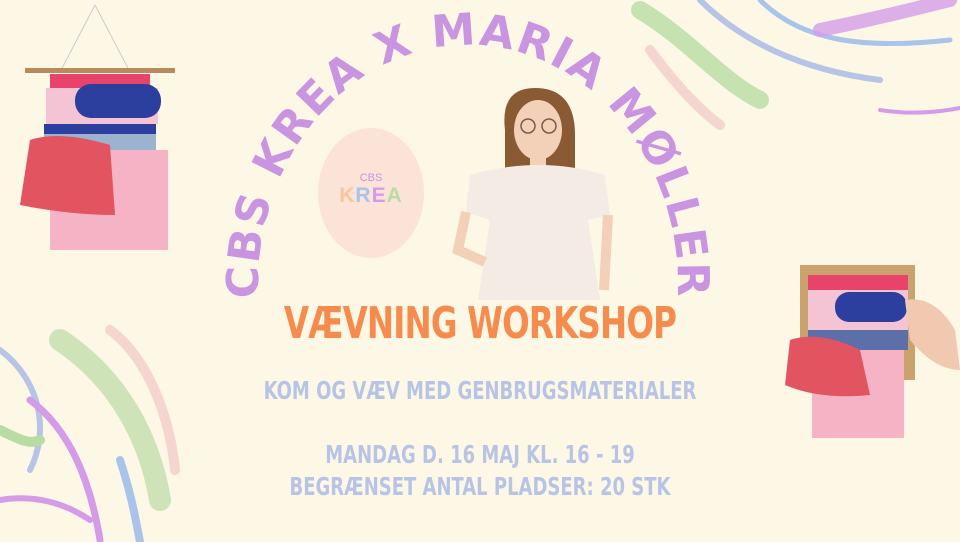  Describe the element at coordinates (795, 65) in the screenshot. I see `brush-strokes-top-right` at that location.